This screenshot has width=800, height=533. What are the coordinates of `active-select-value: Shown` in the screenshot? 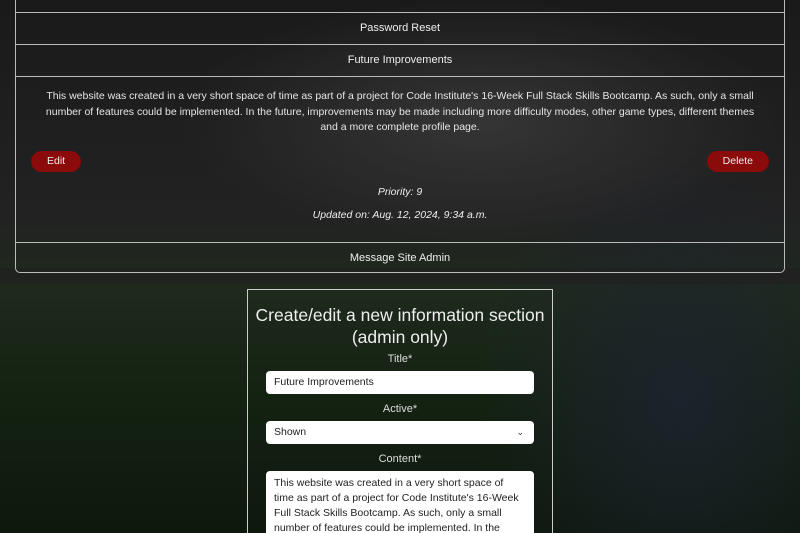 It's located at (290, 432).